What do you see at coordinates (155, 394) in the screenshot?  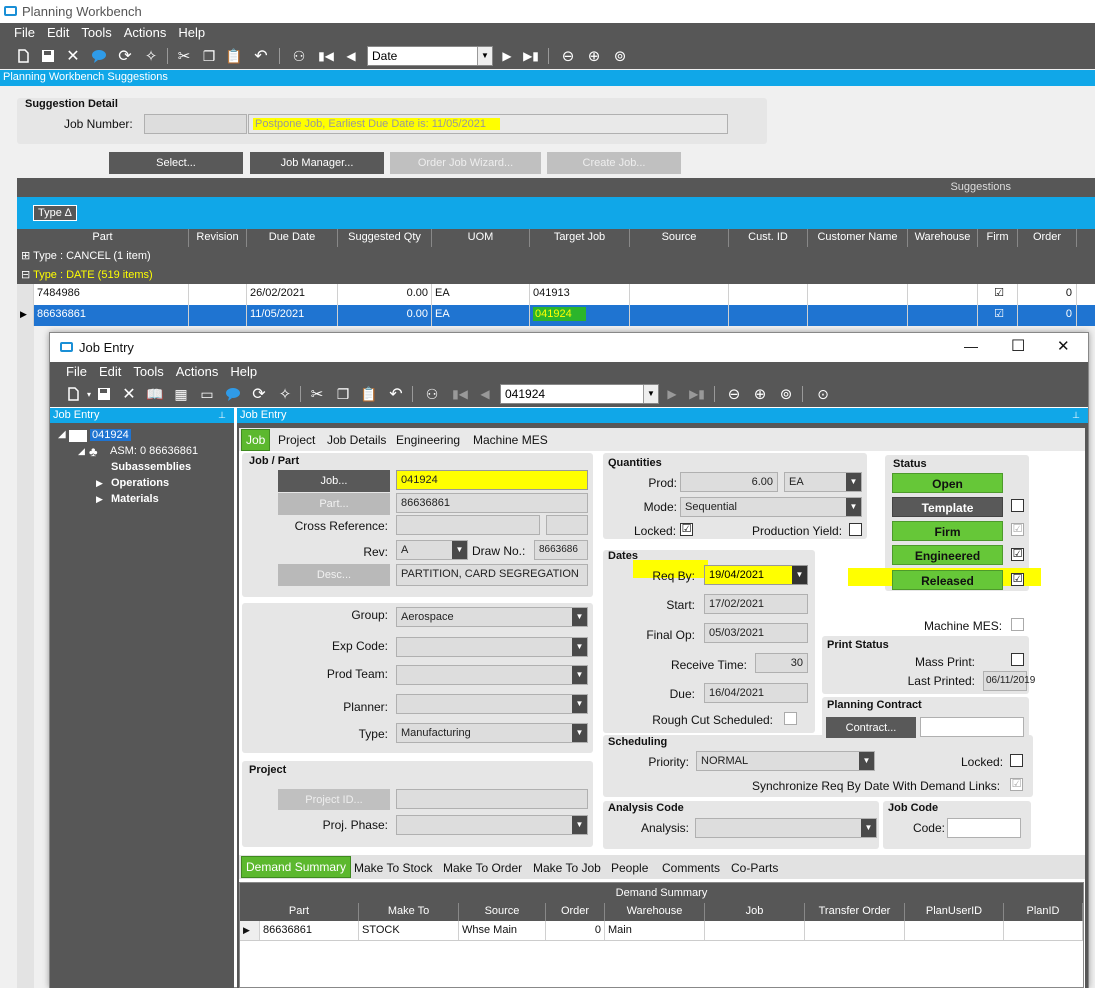 I see `book-icon: 📖` at bounding box center [155, 394].